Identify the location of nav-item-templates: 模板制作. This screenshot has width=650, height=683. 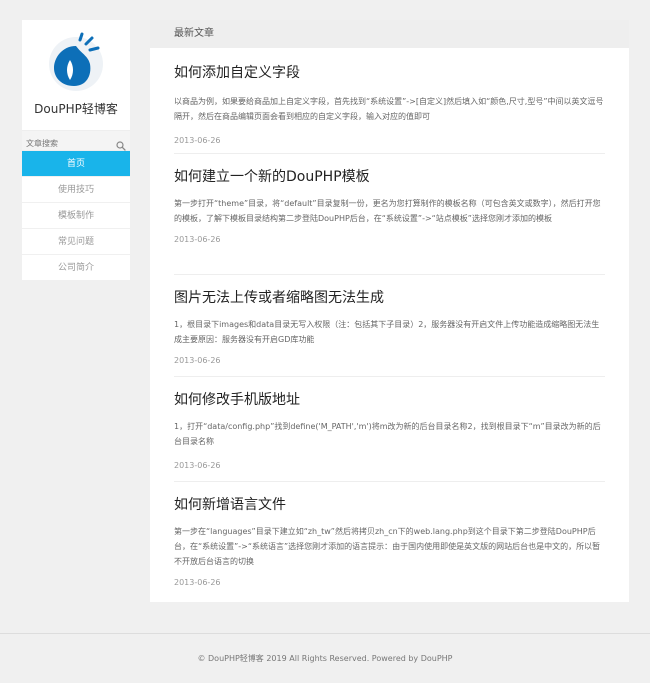
(76, 216).